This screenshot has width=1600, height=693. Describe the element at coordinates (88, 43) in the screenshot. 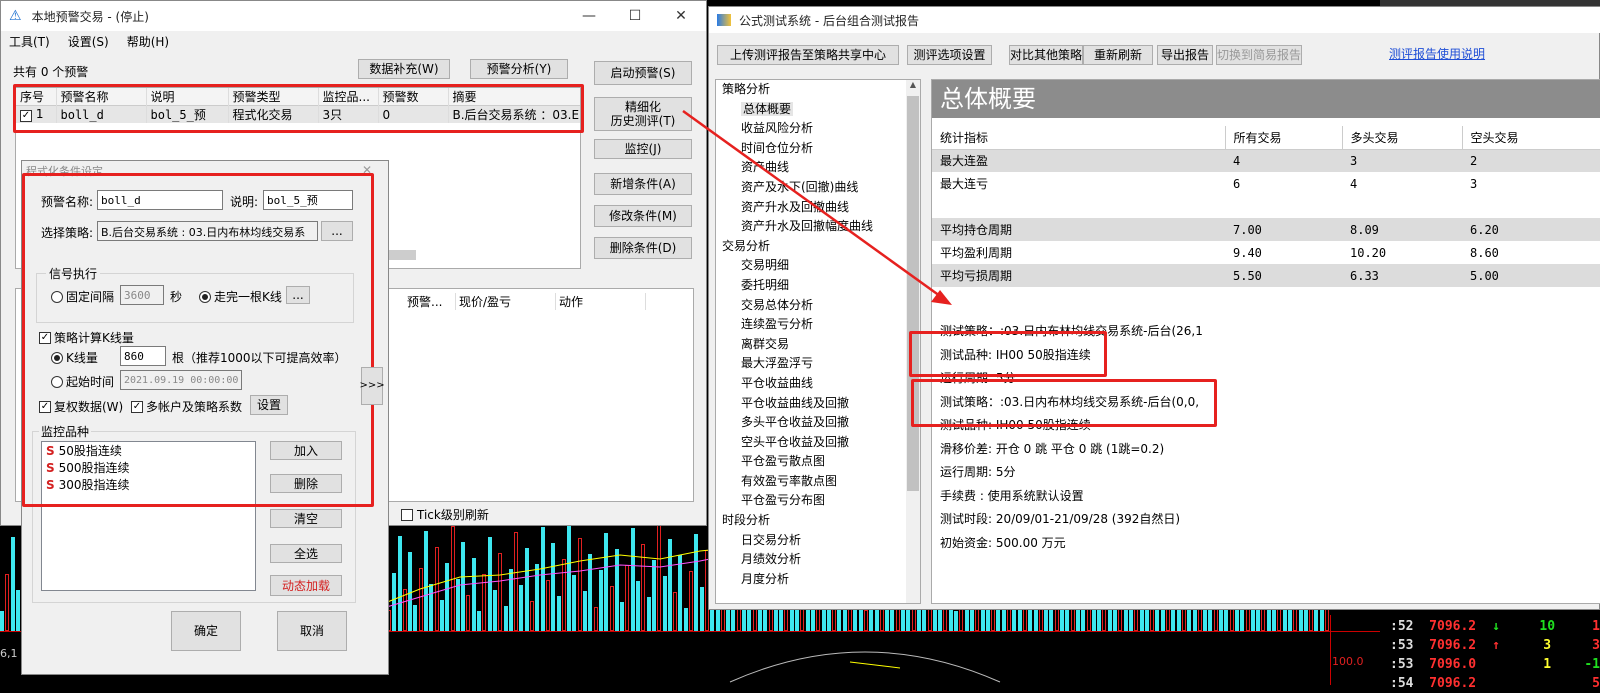

I see `menu-item-1: 设置(S)` at that location.